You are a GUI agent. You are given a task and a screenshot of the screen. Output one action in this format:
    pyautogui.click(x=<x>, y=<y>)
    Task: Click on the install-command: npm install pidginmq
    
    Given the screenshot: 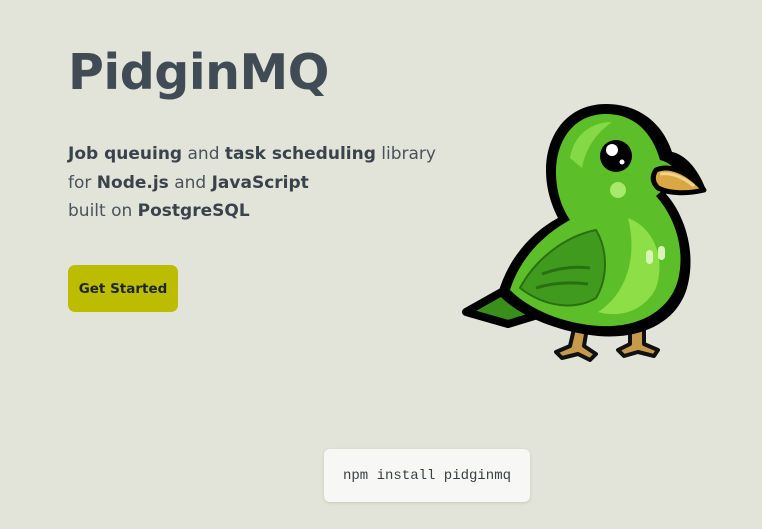 What is the action you would take?
    pyautogui.click(x=427, y=475)
    